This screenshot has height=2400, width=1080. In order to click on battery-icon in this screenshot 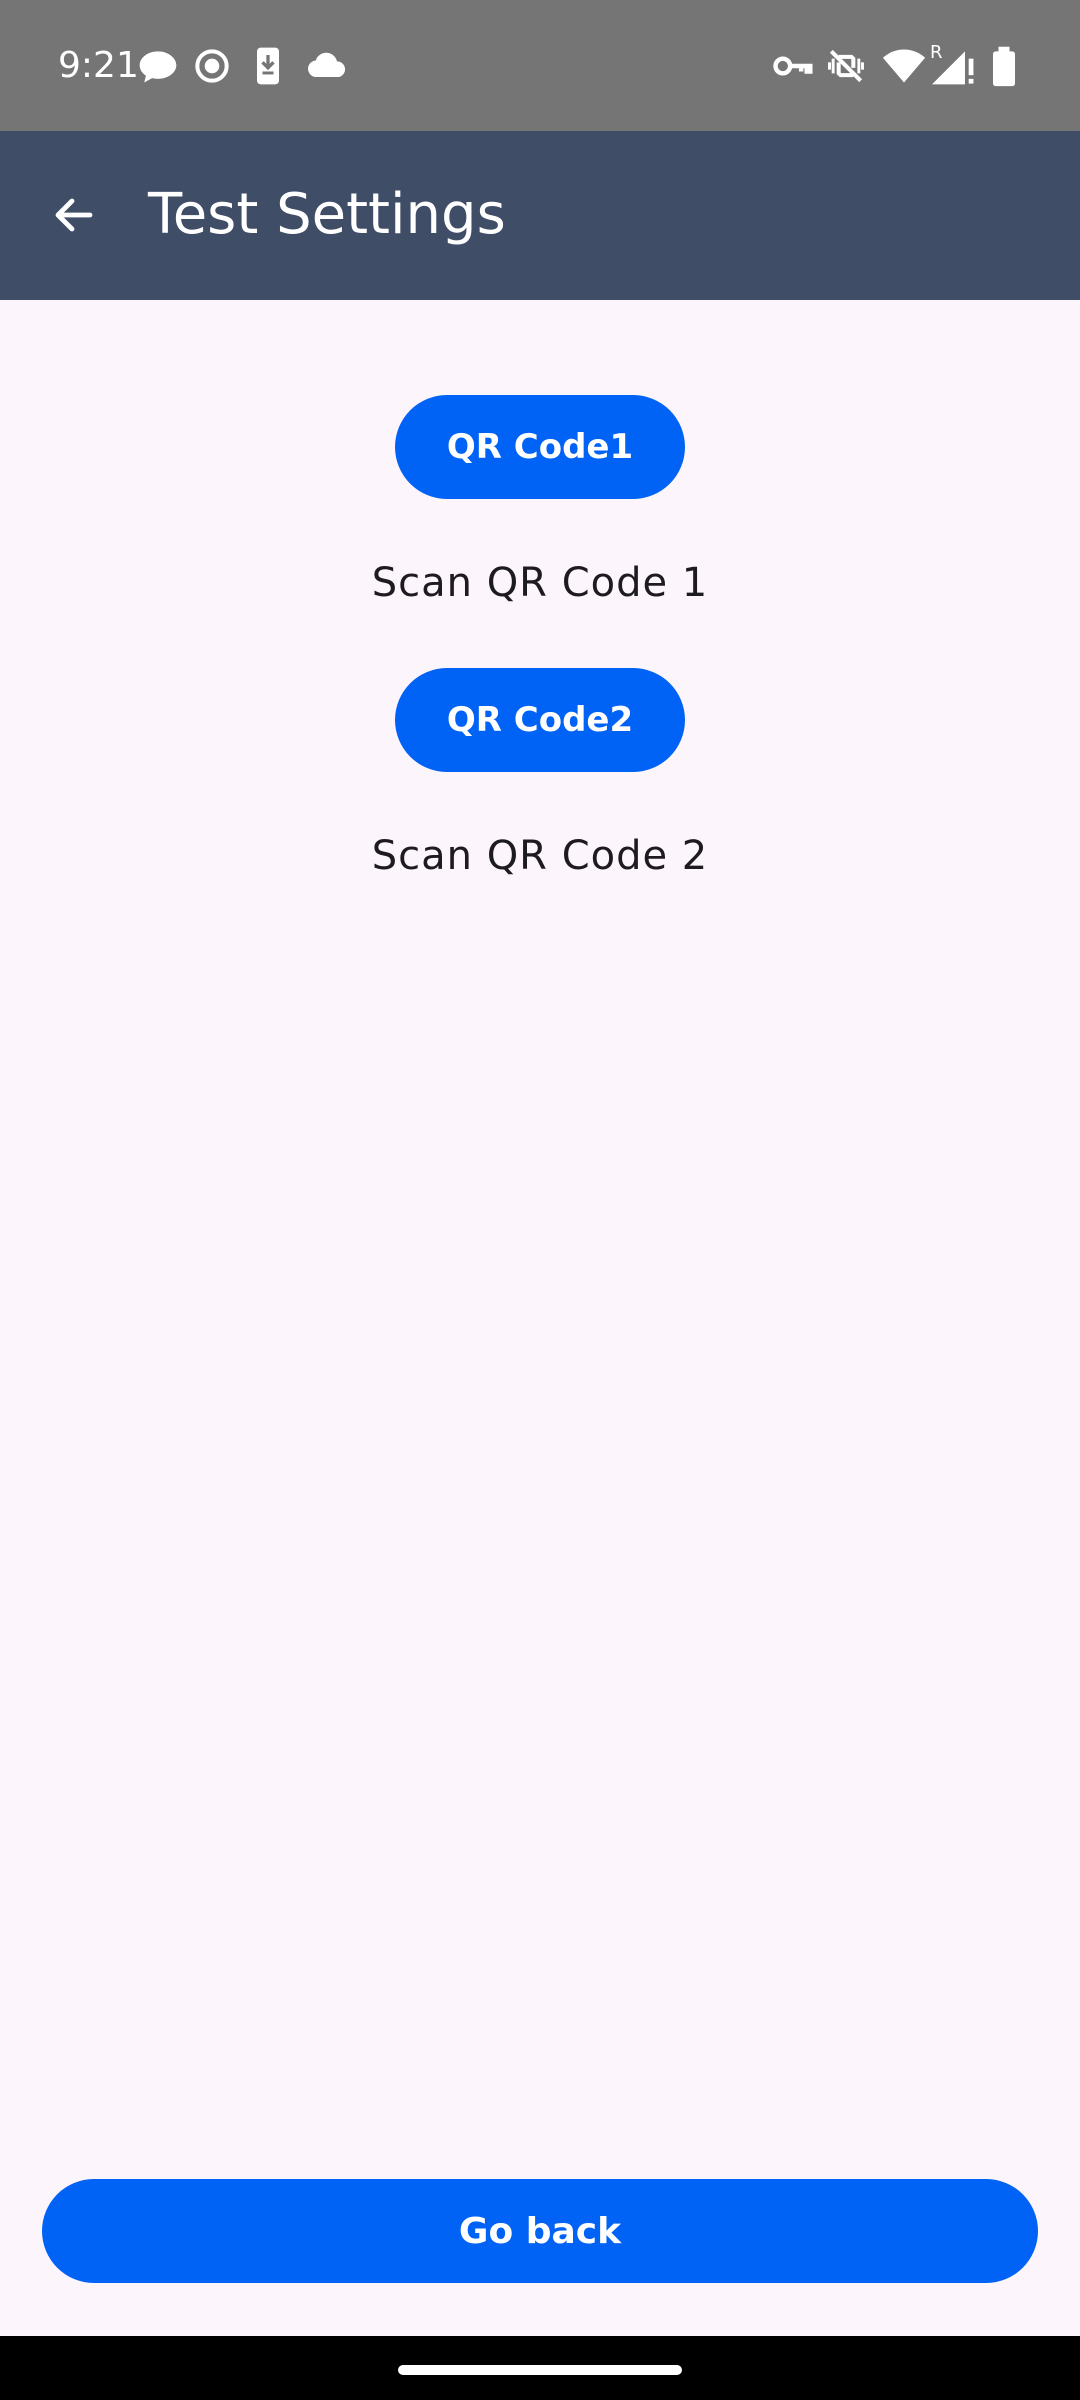, I will do `click(1004, 66)`.